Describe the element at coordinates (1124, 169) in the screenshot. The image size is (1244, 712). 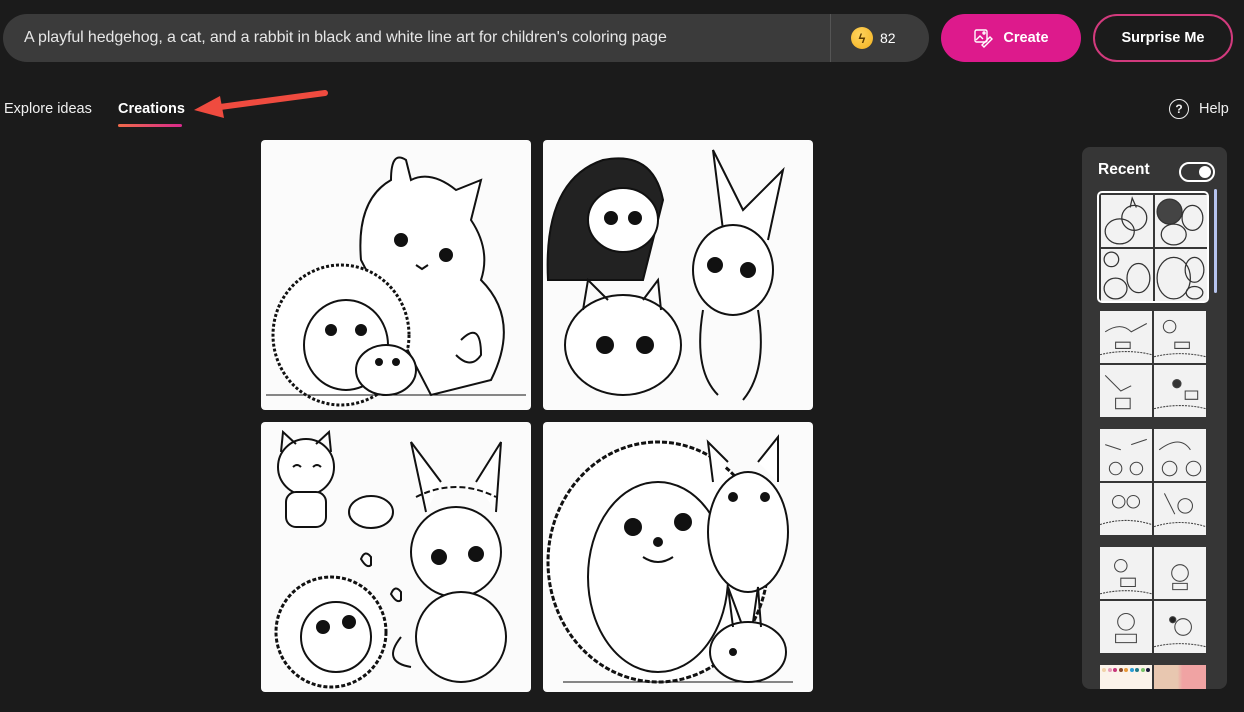
I see `recent-title: Recent` at that location.